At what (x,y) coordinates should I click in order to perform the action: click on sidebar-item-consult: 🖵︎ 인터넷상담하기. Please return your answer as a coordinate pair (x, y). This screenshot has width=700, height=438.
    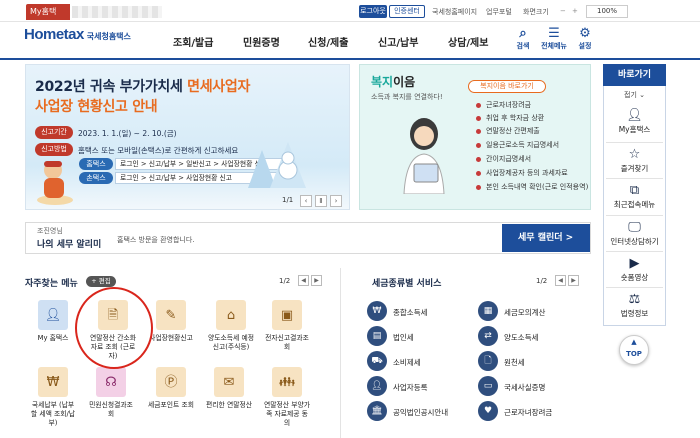
    Looking at the image, I should click on (634, 233).